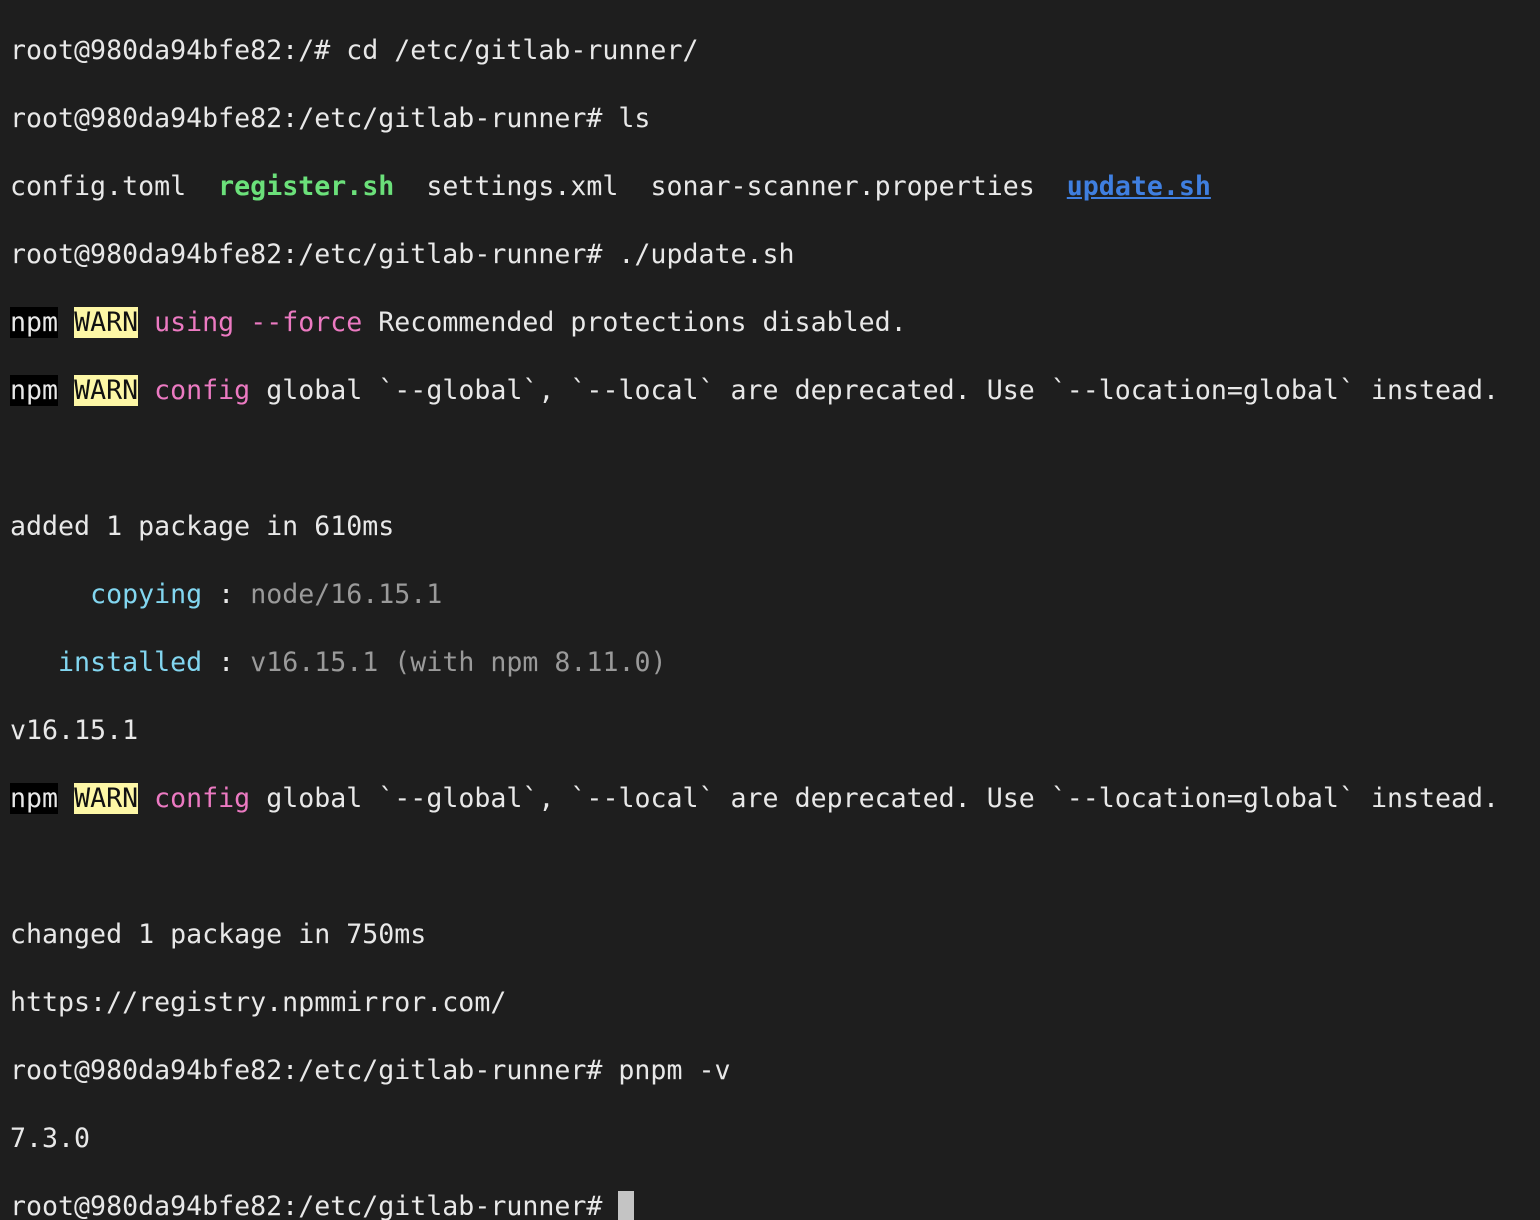 The image size is (1540, 1220). I want to click on installed-label: installed, so click(130, 662).